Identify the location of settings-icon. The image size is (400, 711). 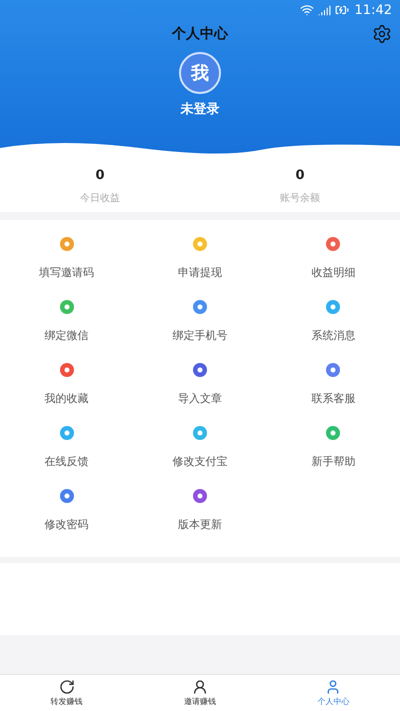
(382, 34).